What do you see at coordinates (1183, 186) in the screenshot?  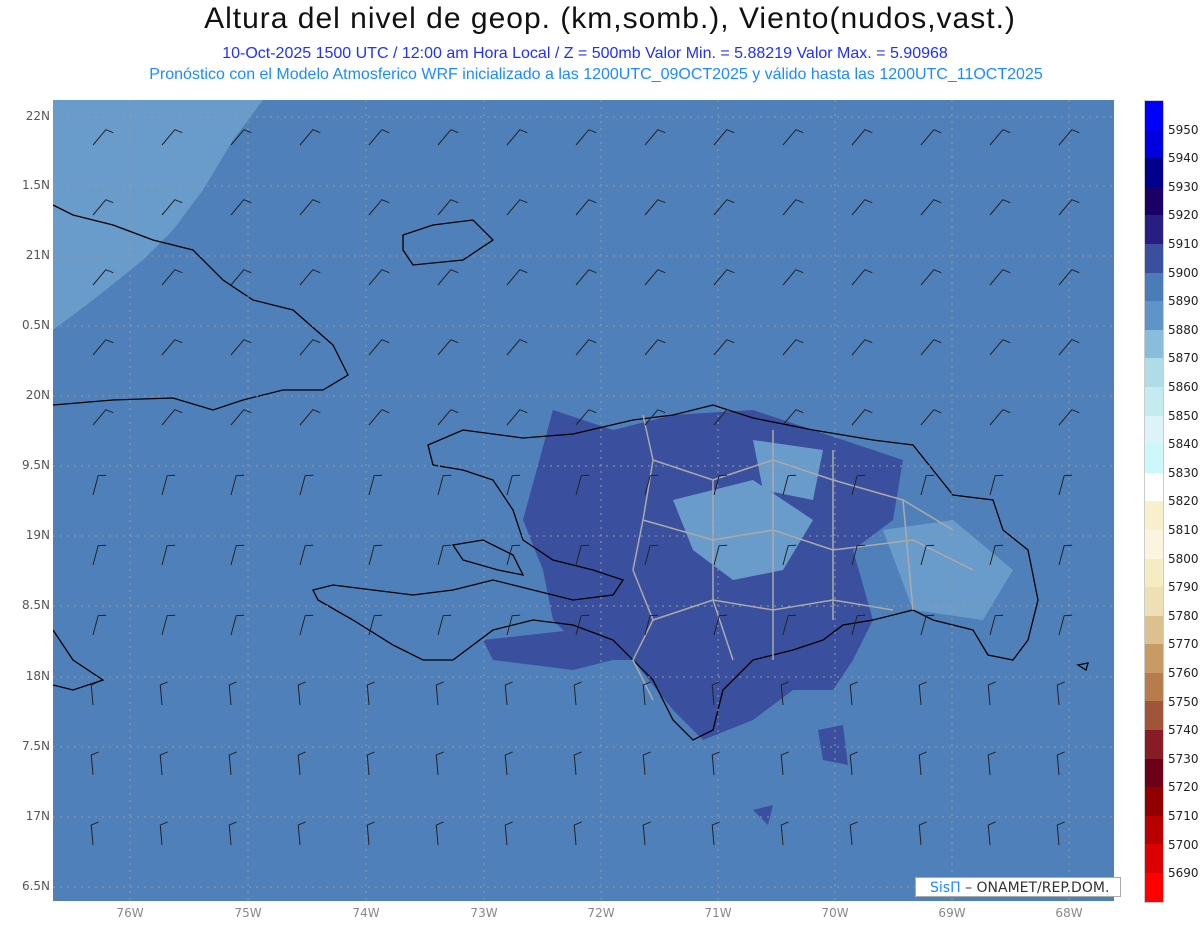 I see `colorbar-label: 5930` at bounding box center [1183, 186].